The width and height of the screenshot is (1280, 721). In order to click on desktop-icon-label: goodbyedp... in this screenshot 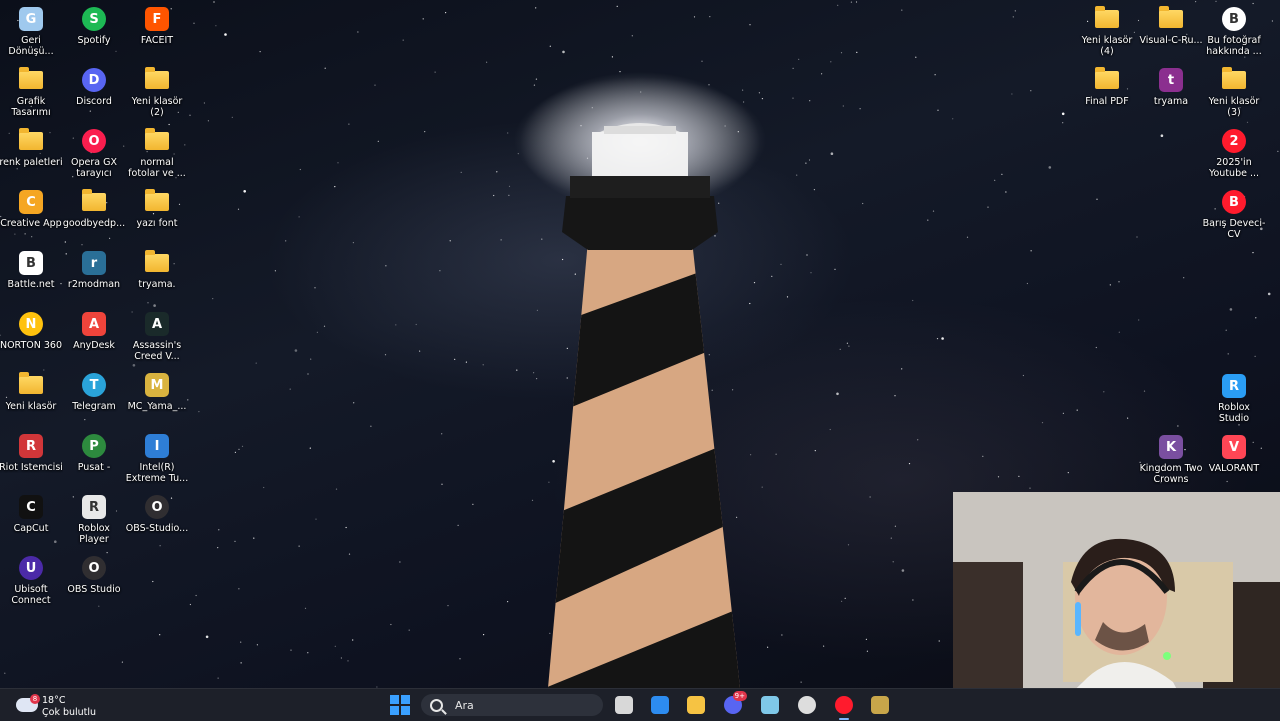, I will do `click(94, 223)`.